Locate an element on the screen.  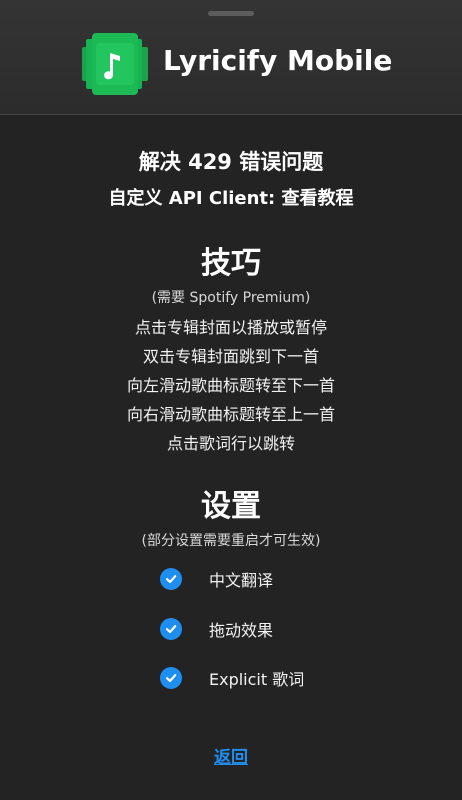
tips-premium-note: (需要 Spotify Premium) is located at coordinates (231, 298).